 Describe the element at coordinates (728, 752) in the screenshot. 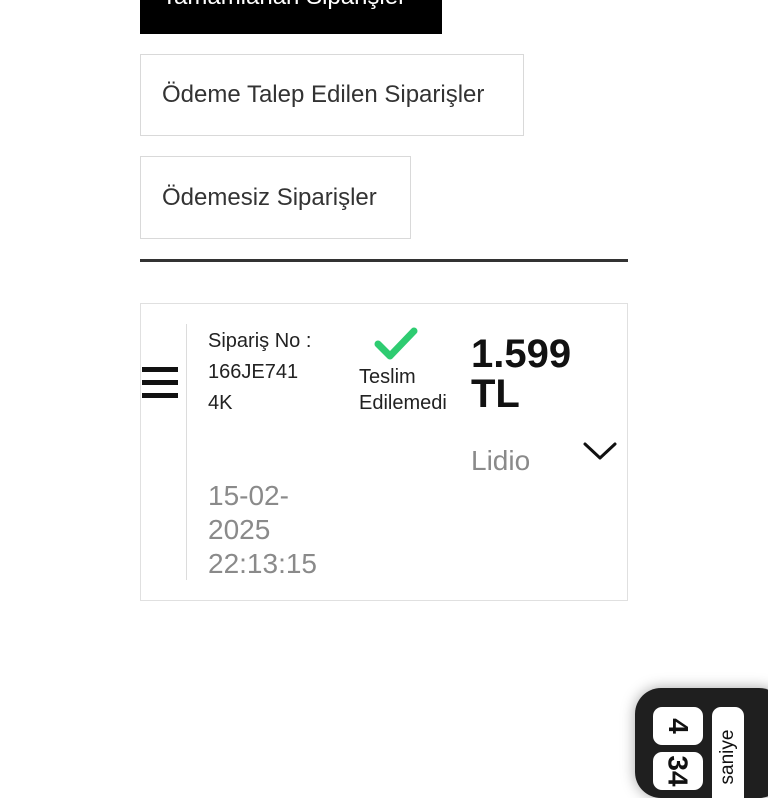

I see `timer-unit: saniye` at that location.